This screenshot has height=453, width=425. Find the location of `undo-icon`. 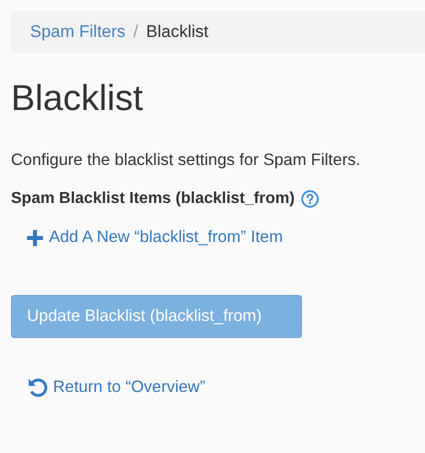

undo-icon is located at coordinates (38, 387).